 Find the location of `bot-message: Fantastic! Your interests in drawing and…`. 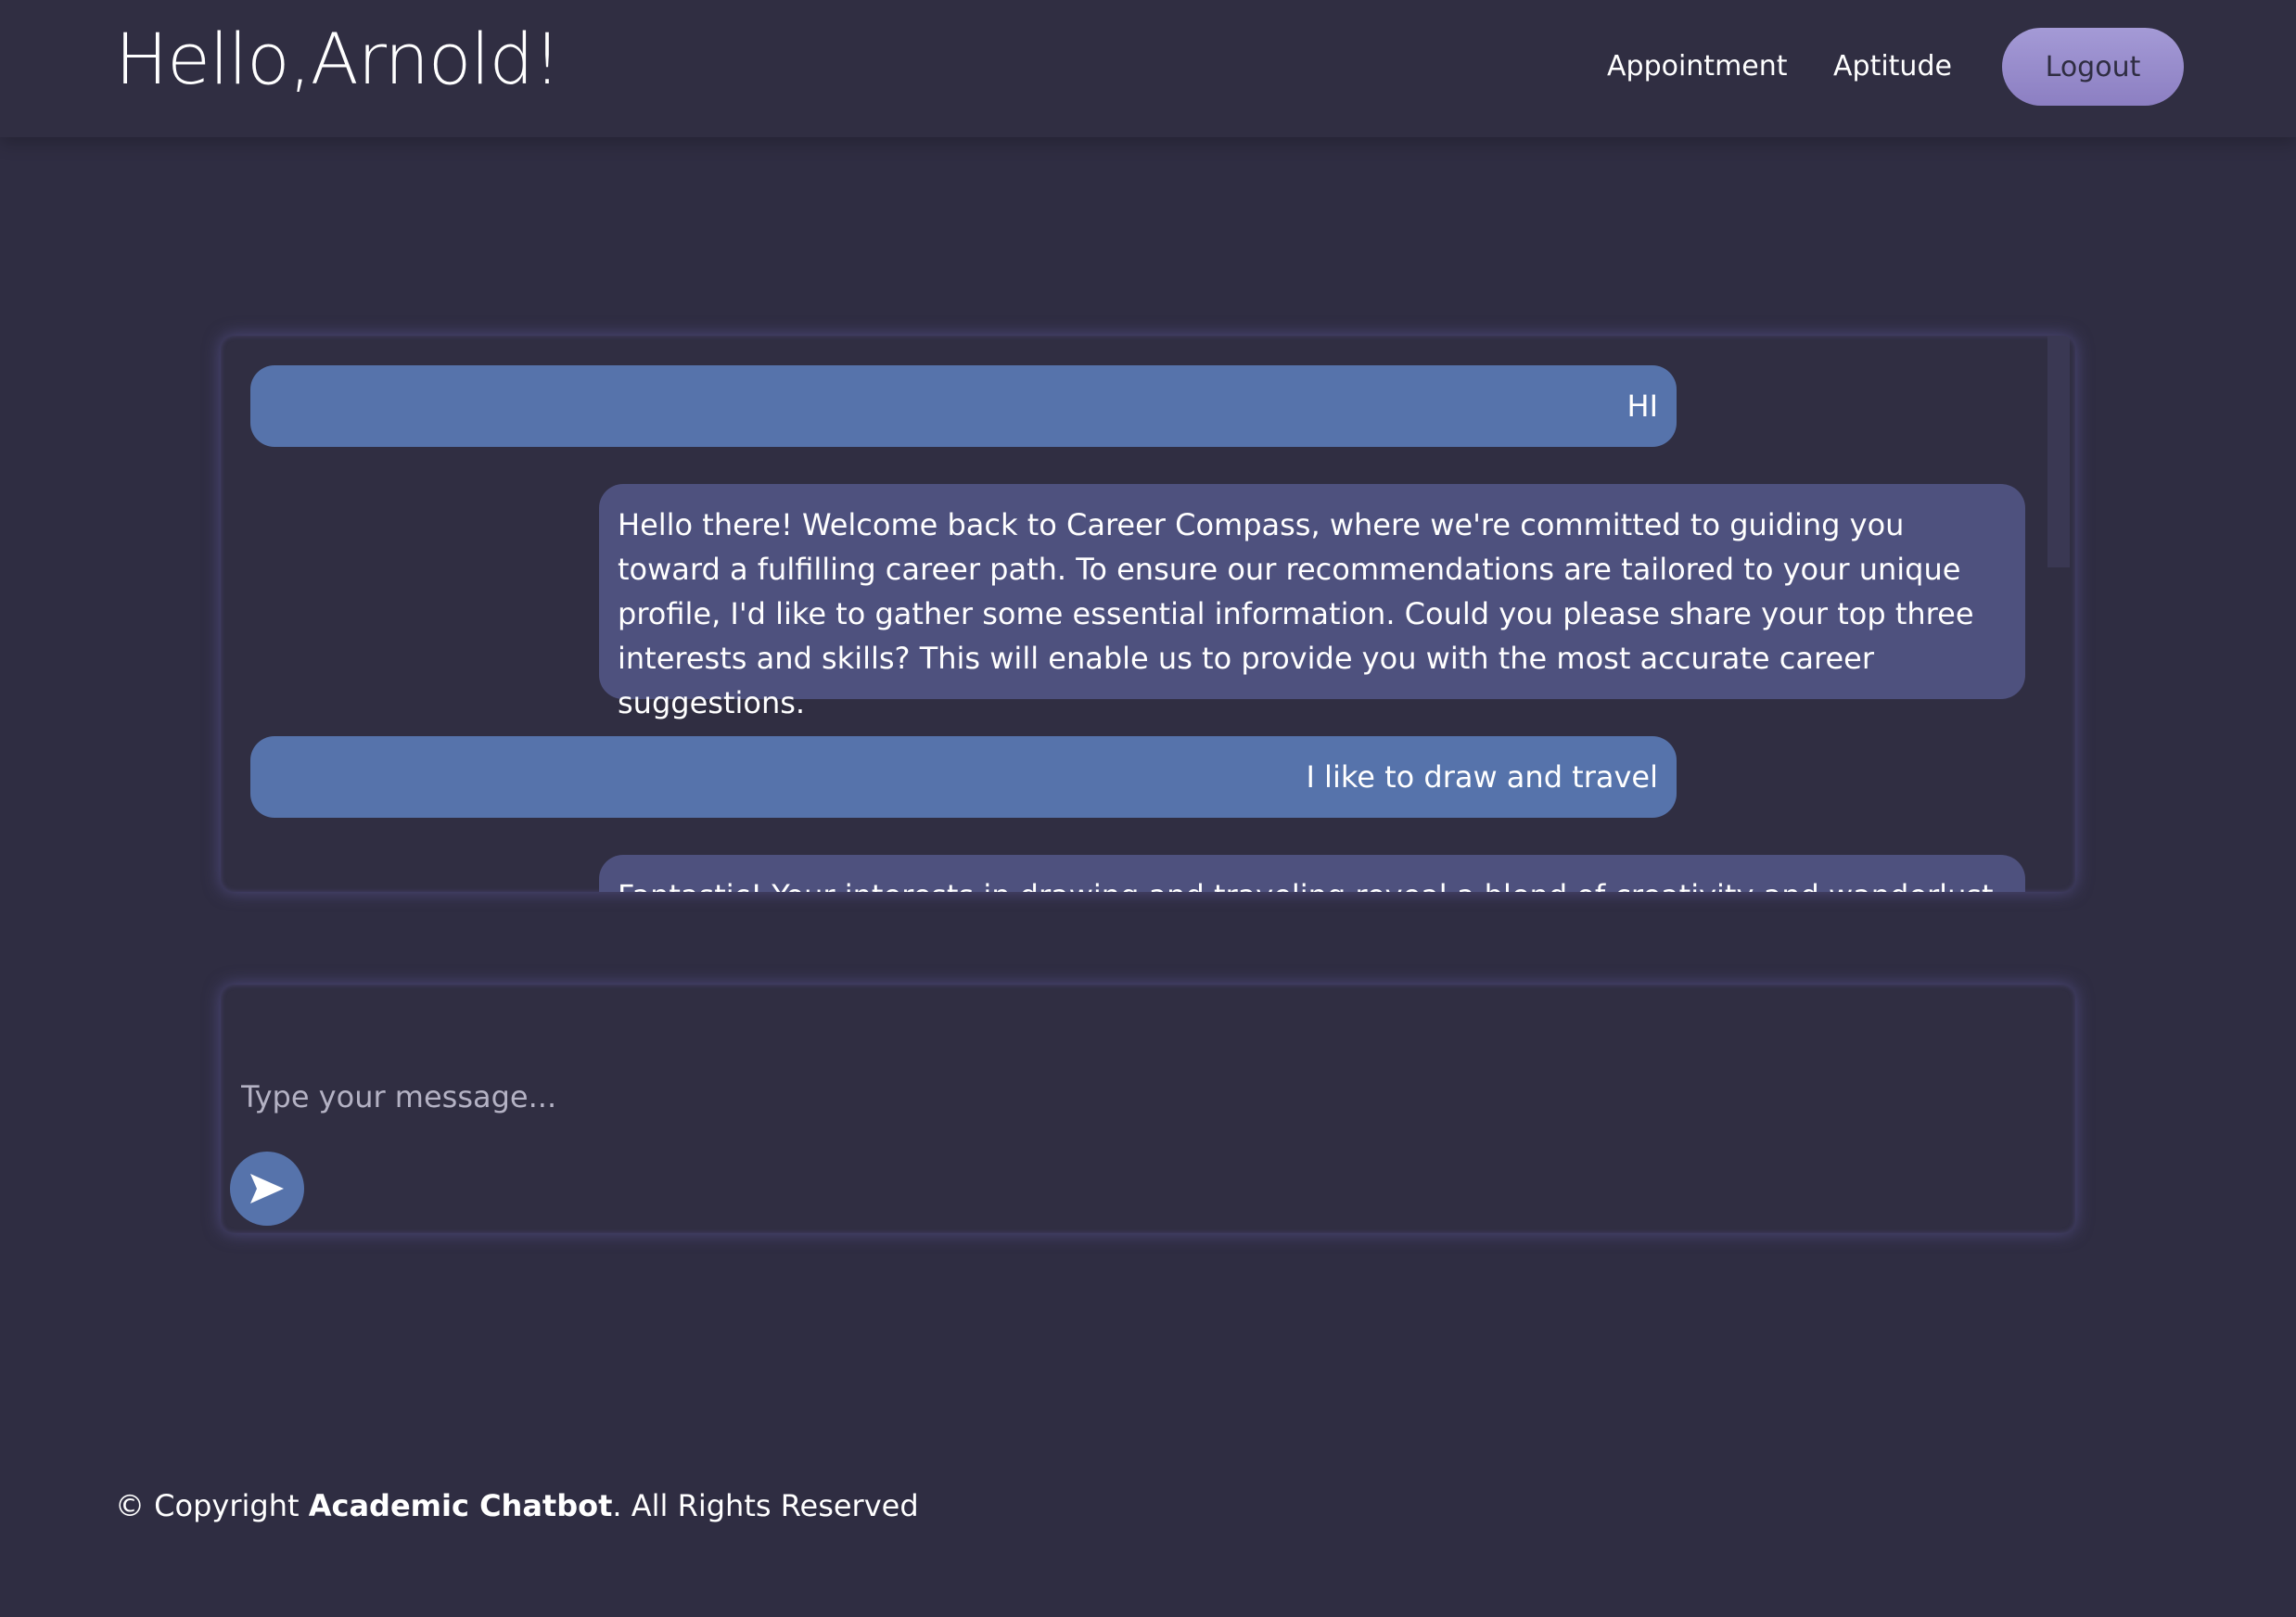

bot-message: Fantastic! Your interests in drawing and… is located at coordinates (1312, 873).